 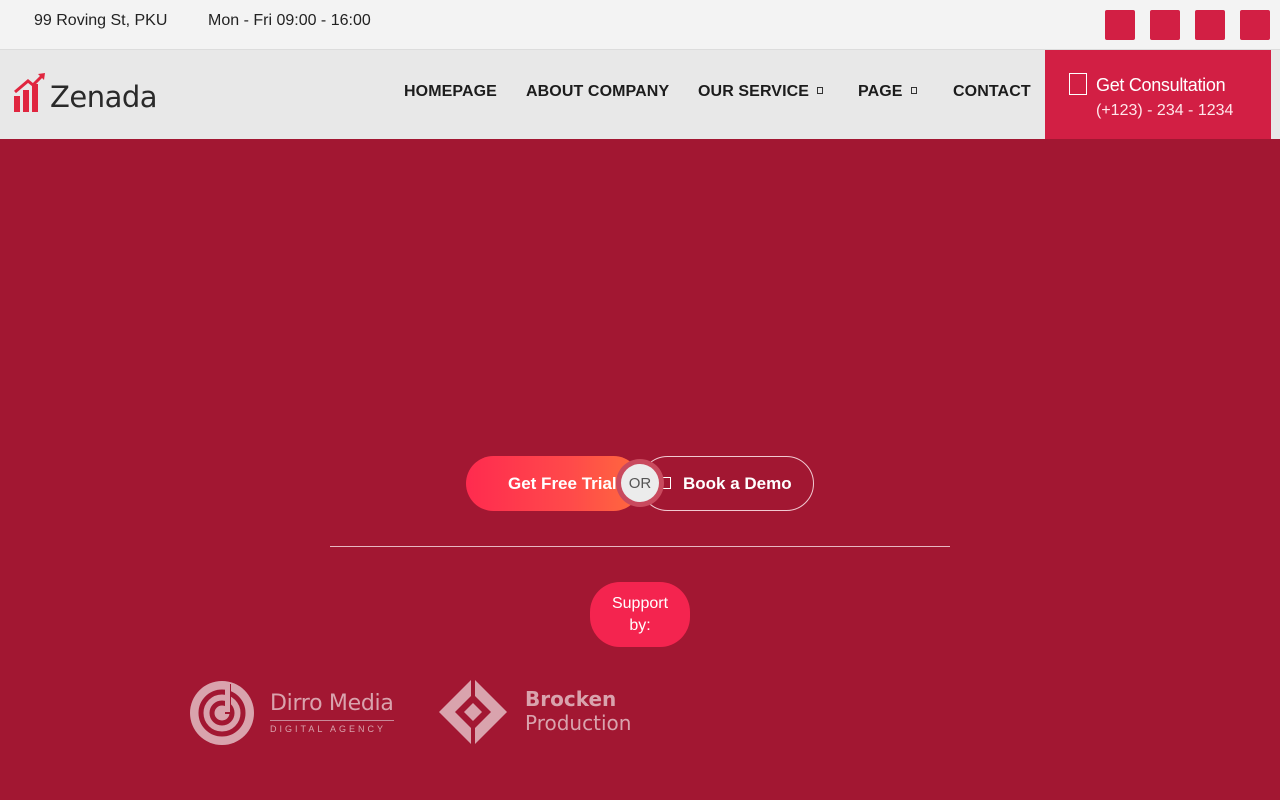 What do you see at coordinates (1078, 84) in the screenshot?
I see `phone-icon` at bounding box center [1078, 84].